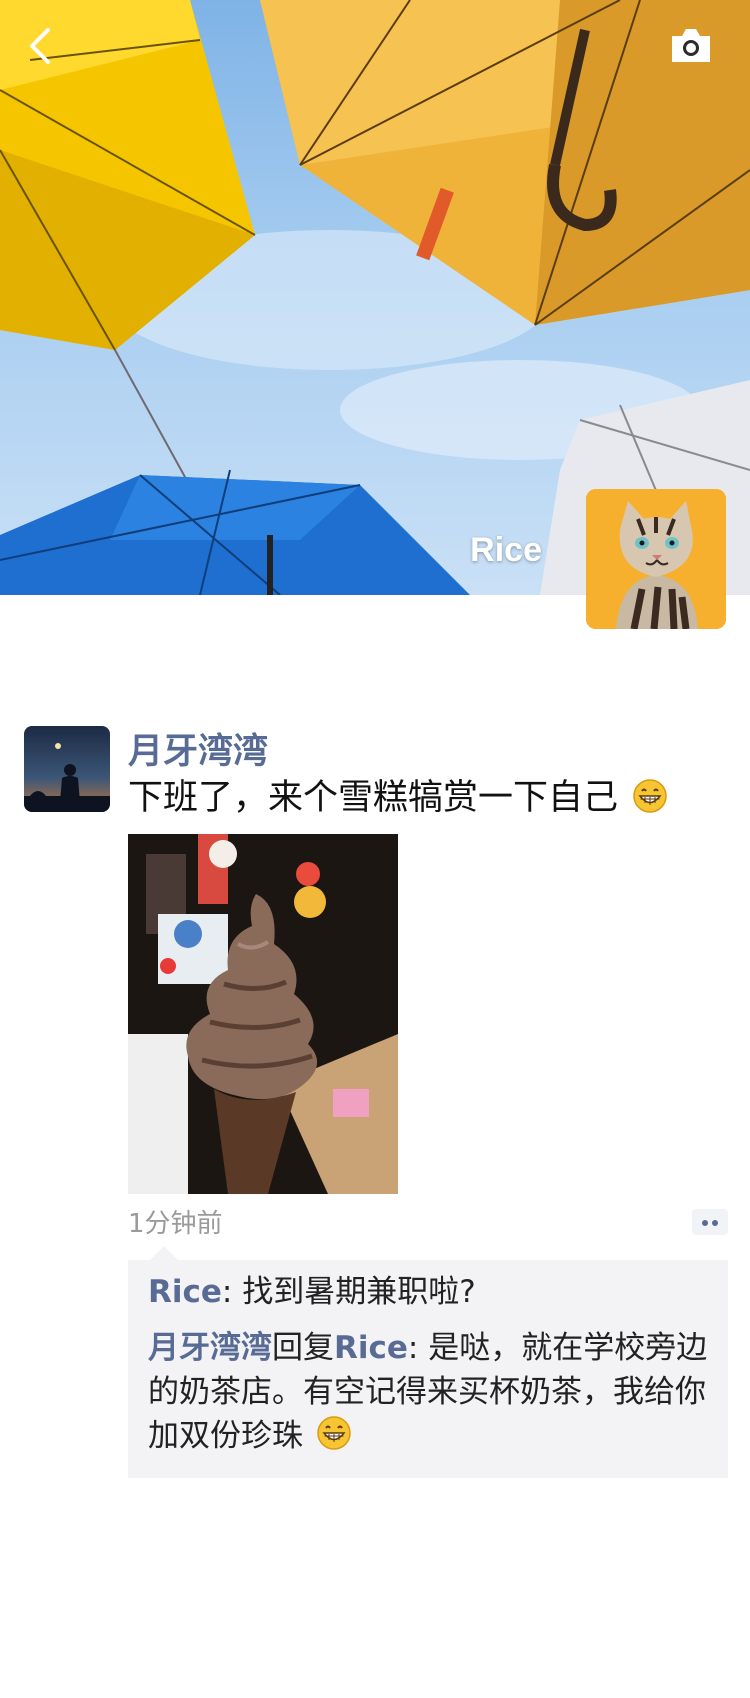 The image size is (750, 1698). What do you see at coordinates (198, 752) in the screenshot?
I see `post-author-name: 月牙湾湾` at bounding box center [198, 752].